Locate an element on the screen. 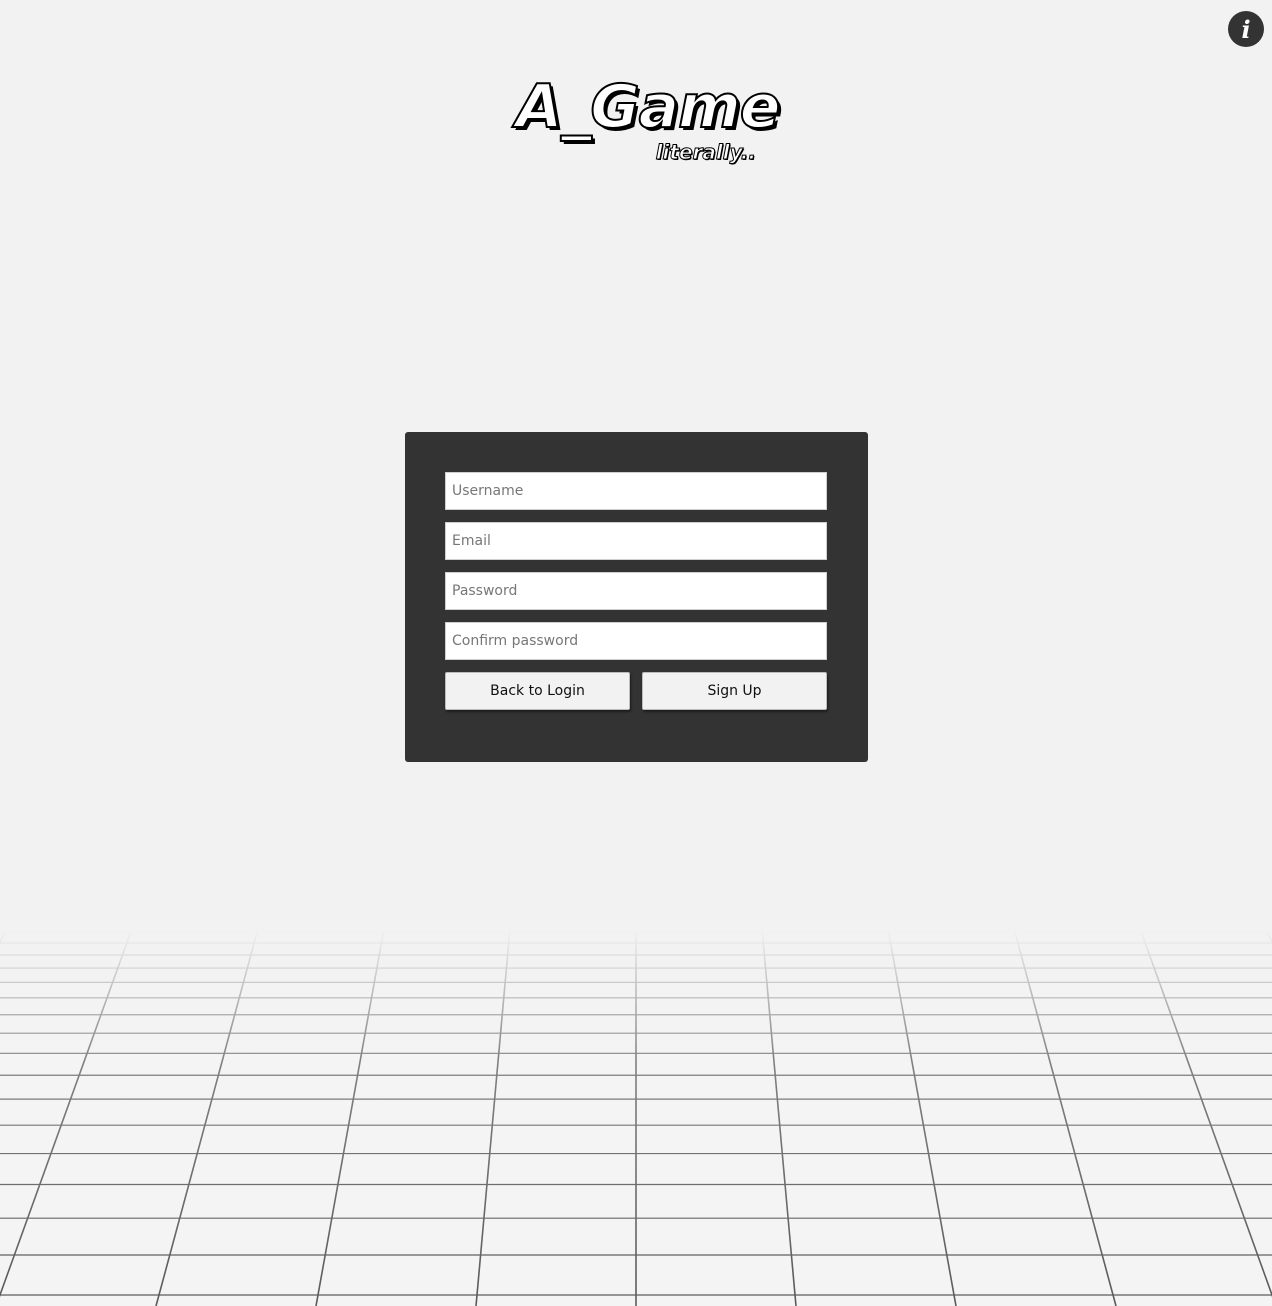 The height and width of the screenshot is (1306, 1272). info-button: i is located at coordinates (1246, 29).